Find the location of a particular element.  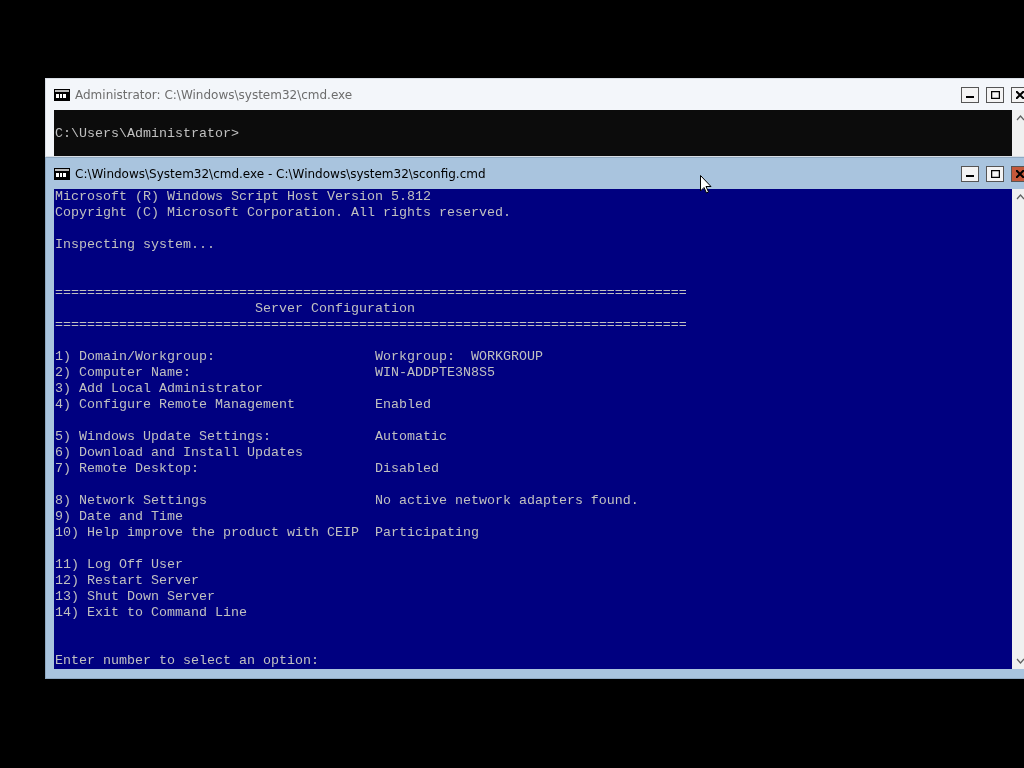

menu-option: 5) Windows Update Settings: is located at coordinates (215, 437).